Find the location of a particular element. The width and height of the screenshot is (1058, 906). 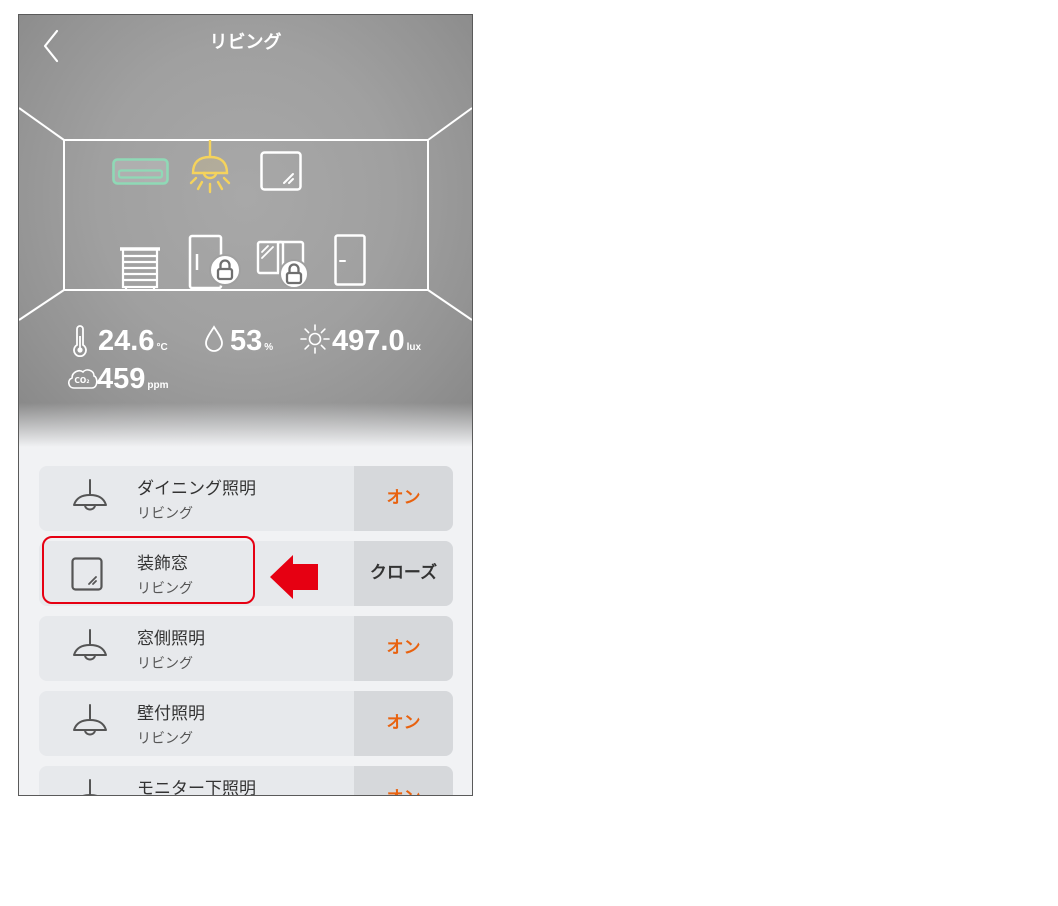

air-conditioner-icon is located at coordinates (140, 171).